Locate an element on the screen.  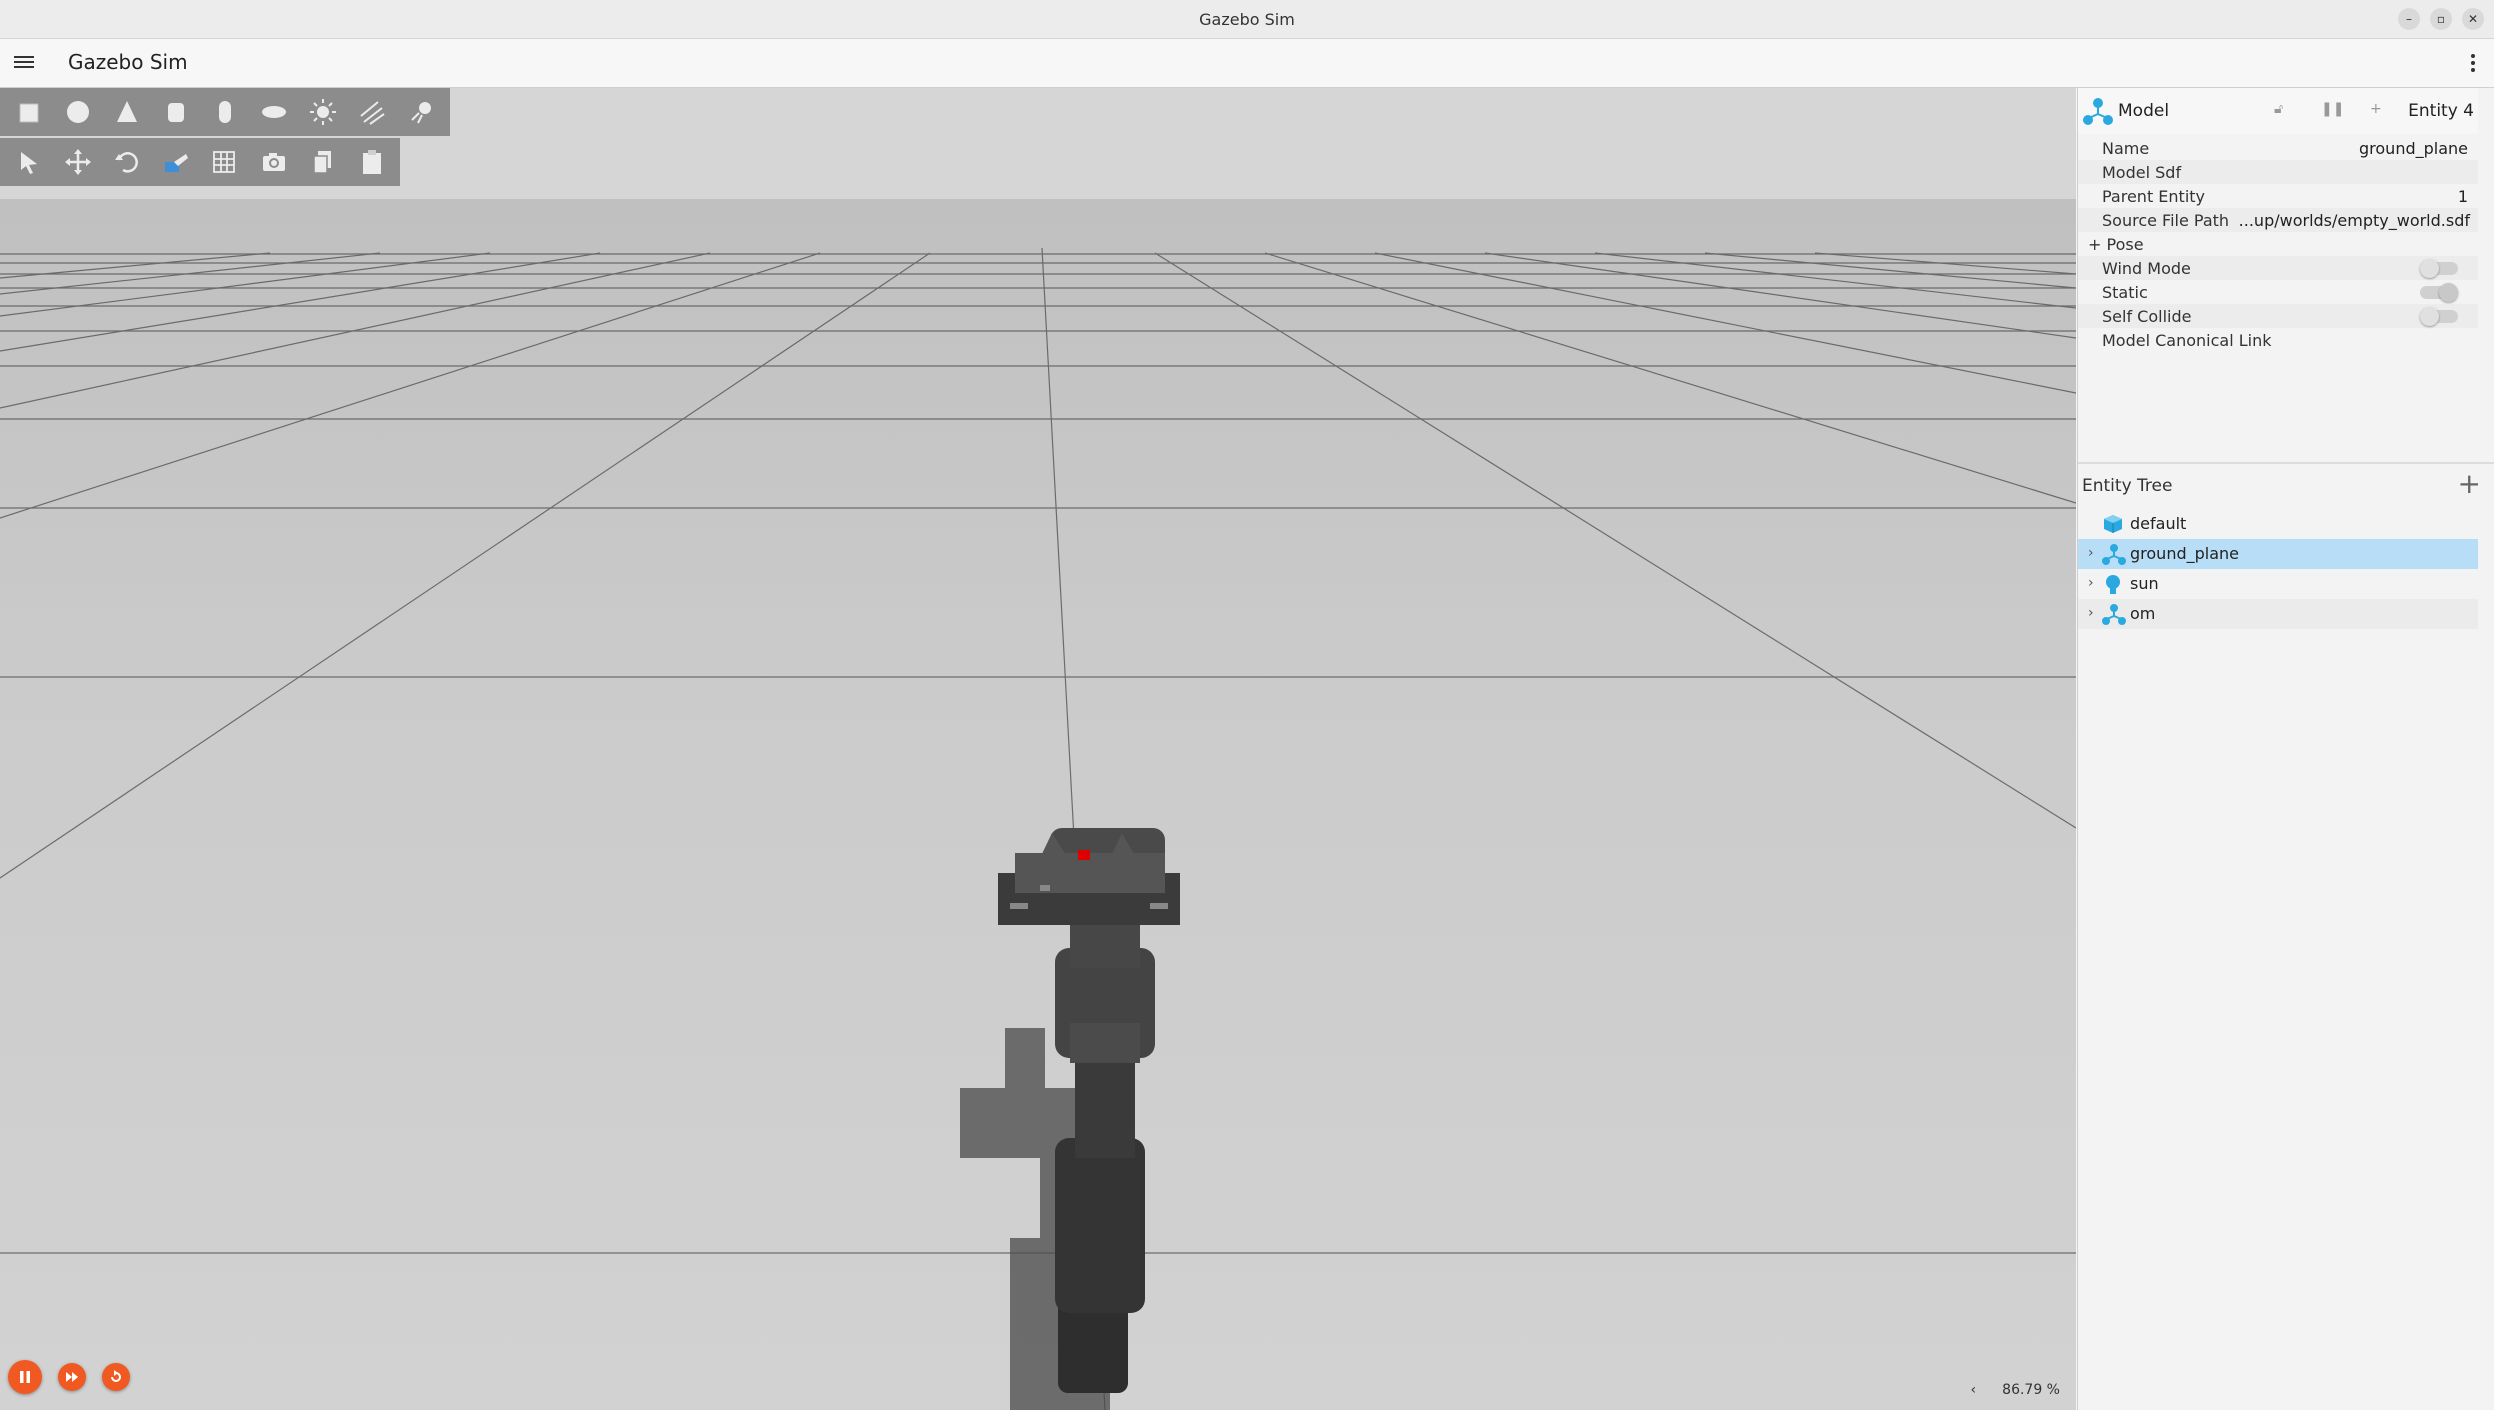
prop-row-static: Static is located at coordinates (2278, 292).